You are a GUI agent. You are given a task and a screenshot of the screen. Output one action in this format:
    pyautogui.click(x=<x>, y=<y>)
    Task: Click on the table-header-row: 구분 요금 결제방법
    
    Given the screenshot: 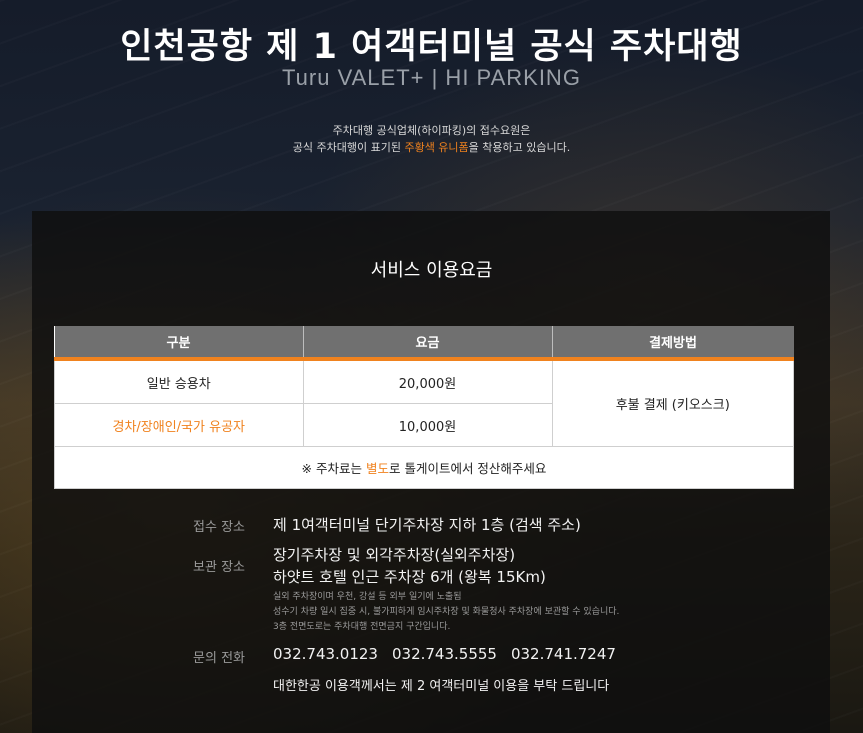 What is the action you would take?
    pyautogui.click(x=424, y=343)
    